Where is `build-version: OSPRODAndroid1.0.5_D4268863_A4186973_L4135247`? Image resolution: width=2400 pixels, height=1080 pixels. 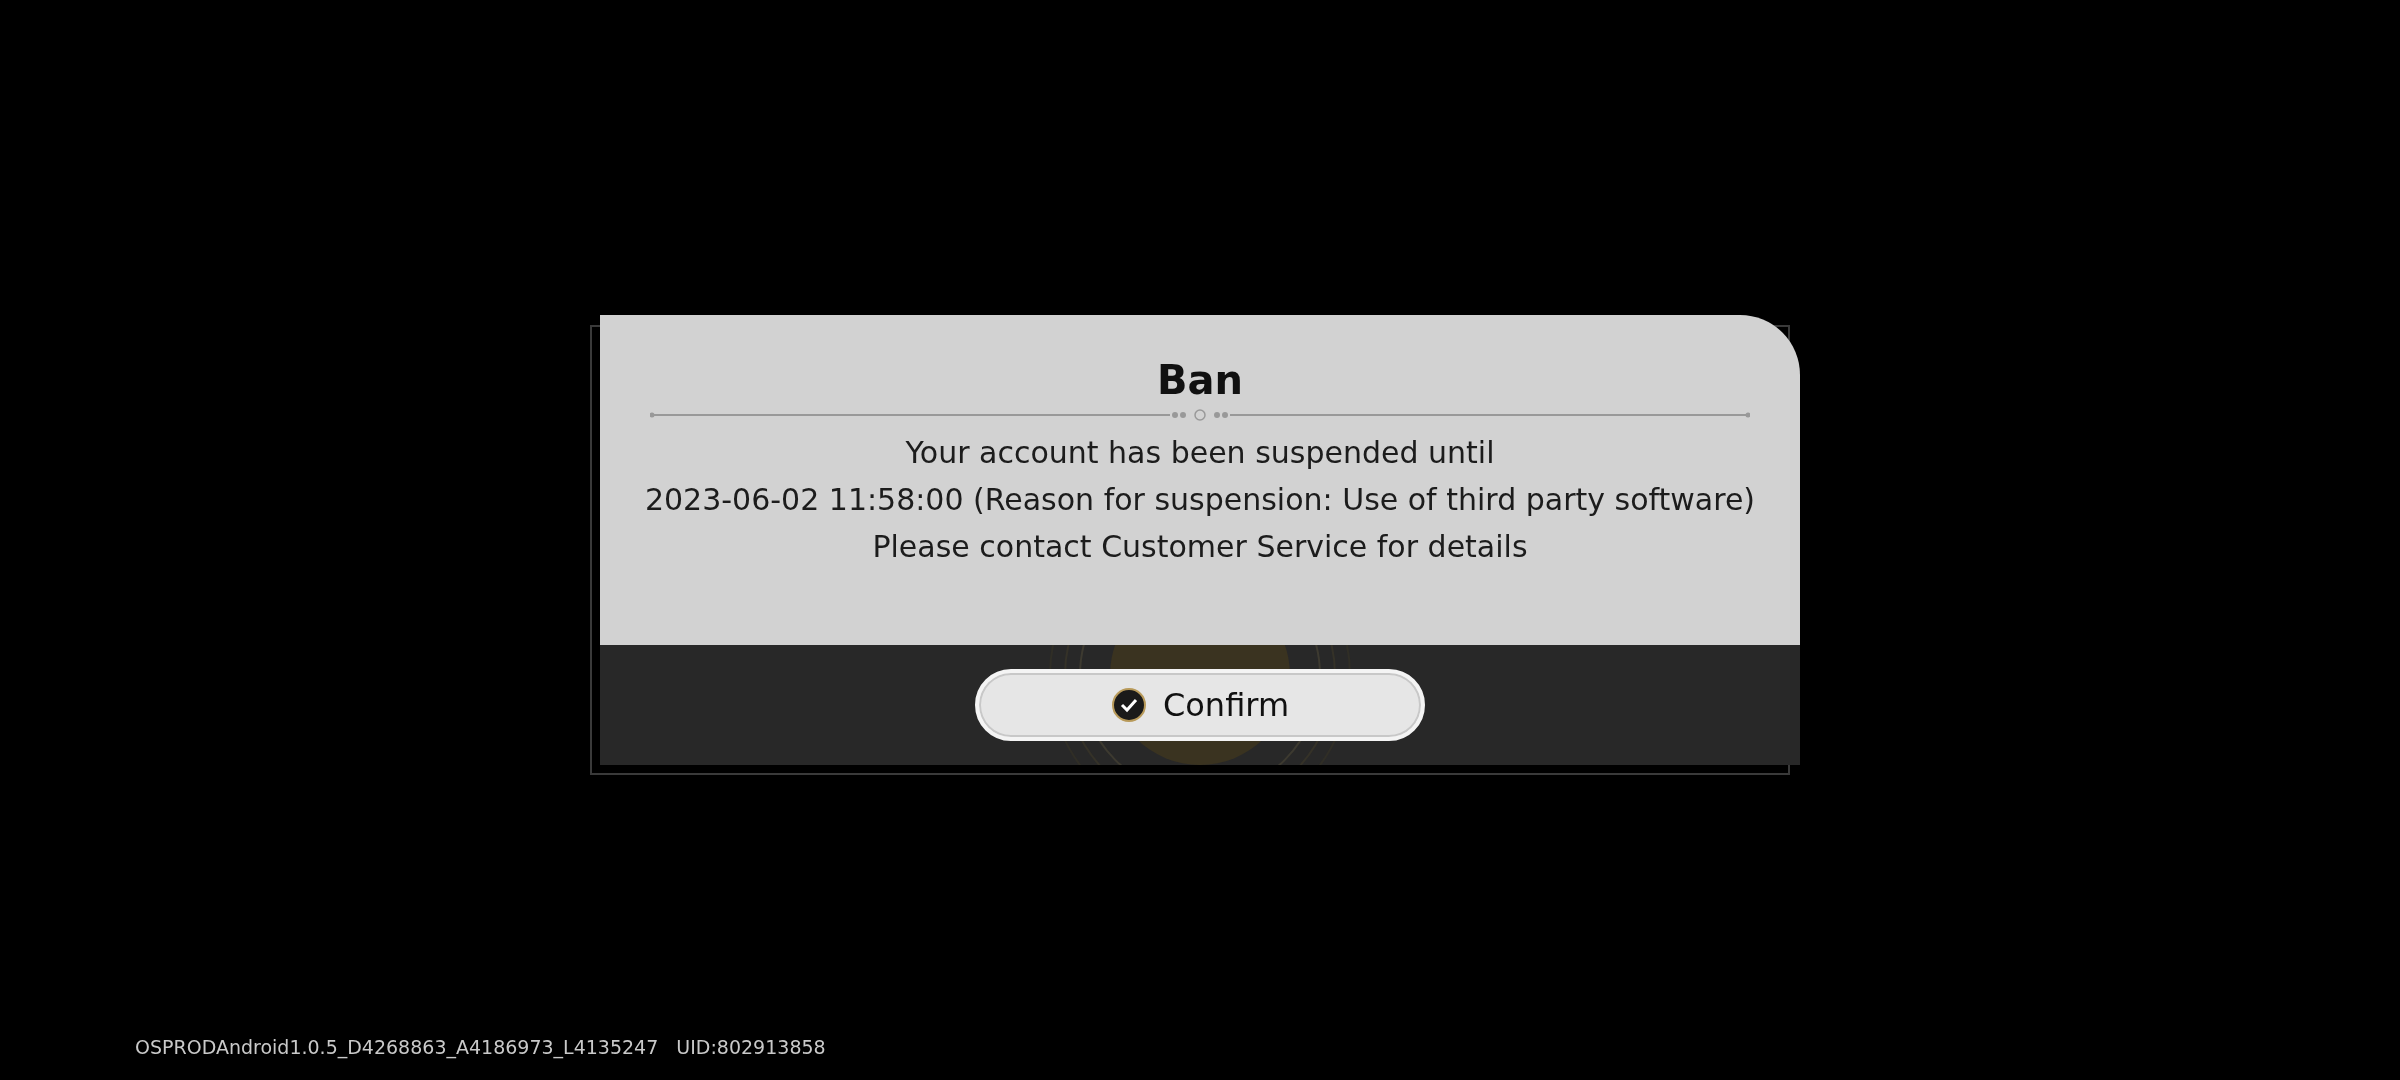 build-version: OSPRODAndroid1.0.5_D4268863_A4186973_L4135247 is located at coordinates (397, 1047).